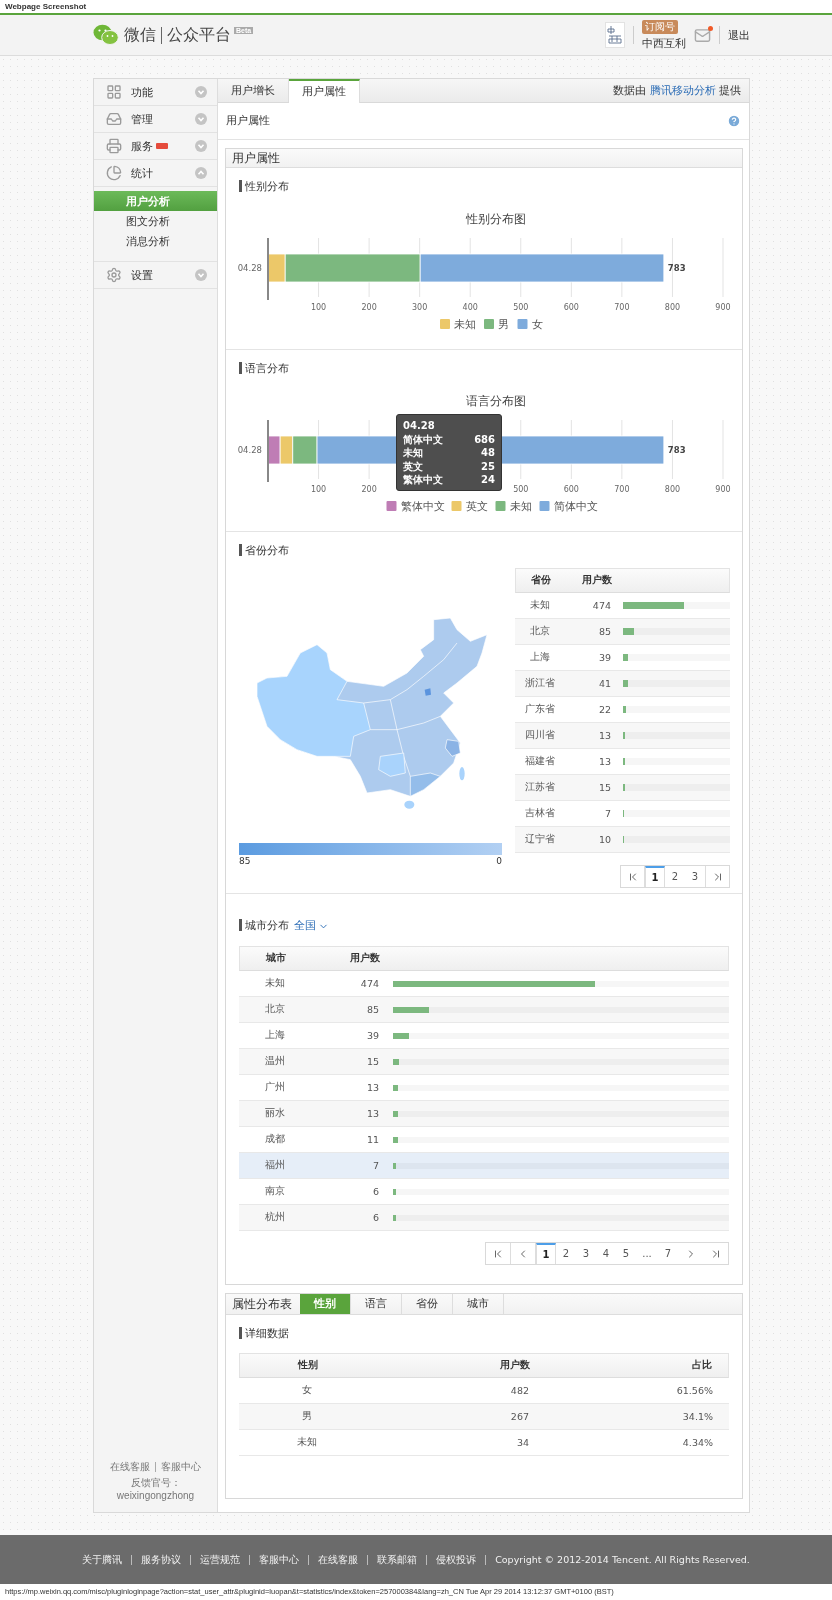  I want to click on logout-link: 退出, so click(739, 35).